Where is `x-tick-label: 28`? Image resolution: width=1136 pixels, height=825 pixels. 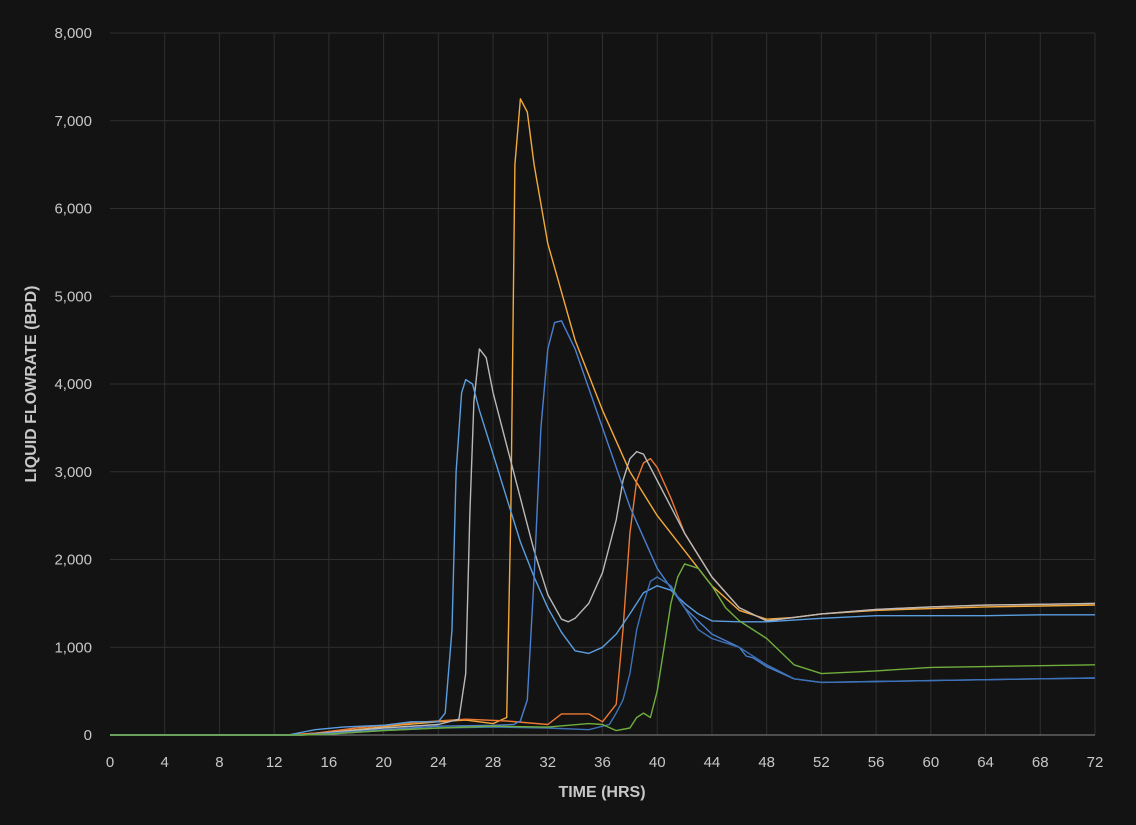
x-tick-label: 28 is located at coordinates (493, 762).